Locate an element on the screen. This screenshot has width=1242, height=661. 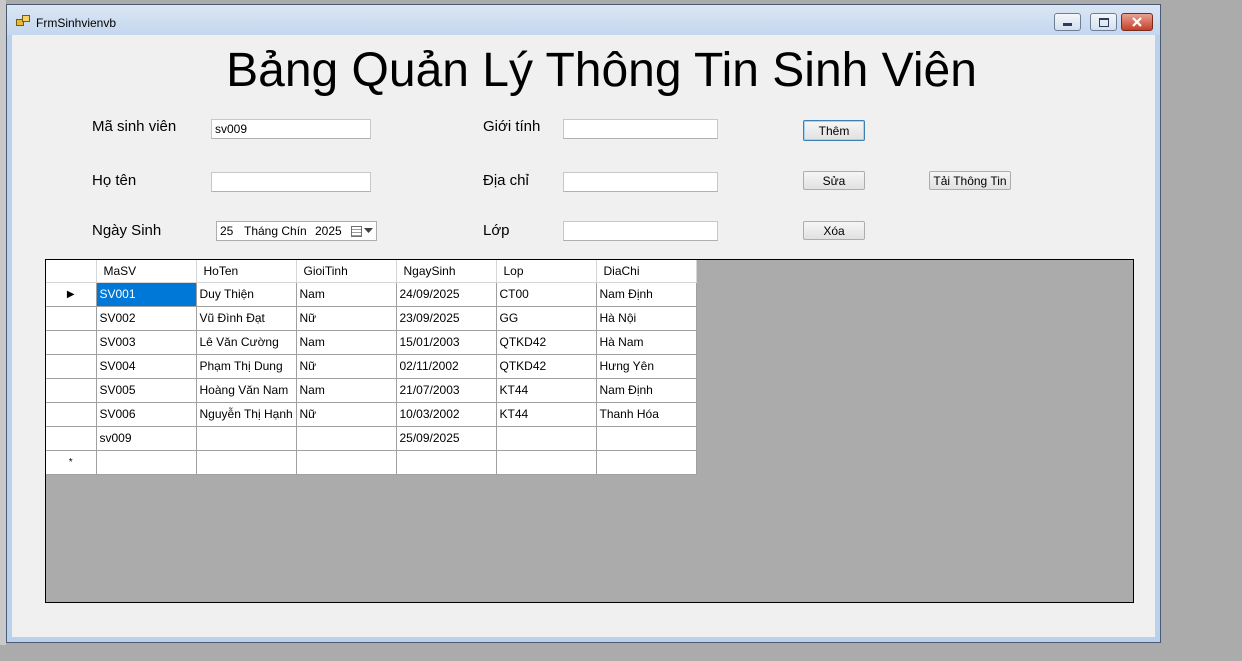
column-header-lop: Lop is located at coordinates (546, 271).